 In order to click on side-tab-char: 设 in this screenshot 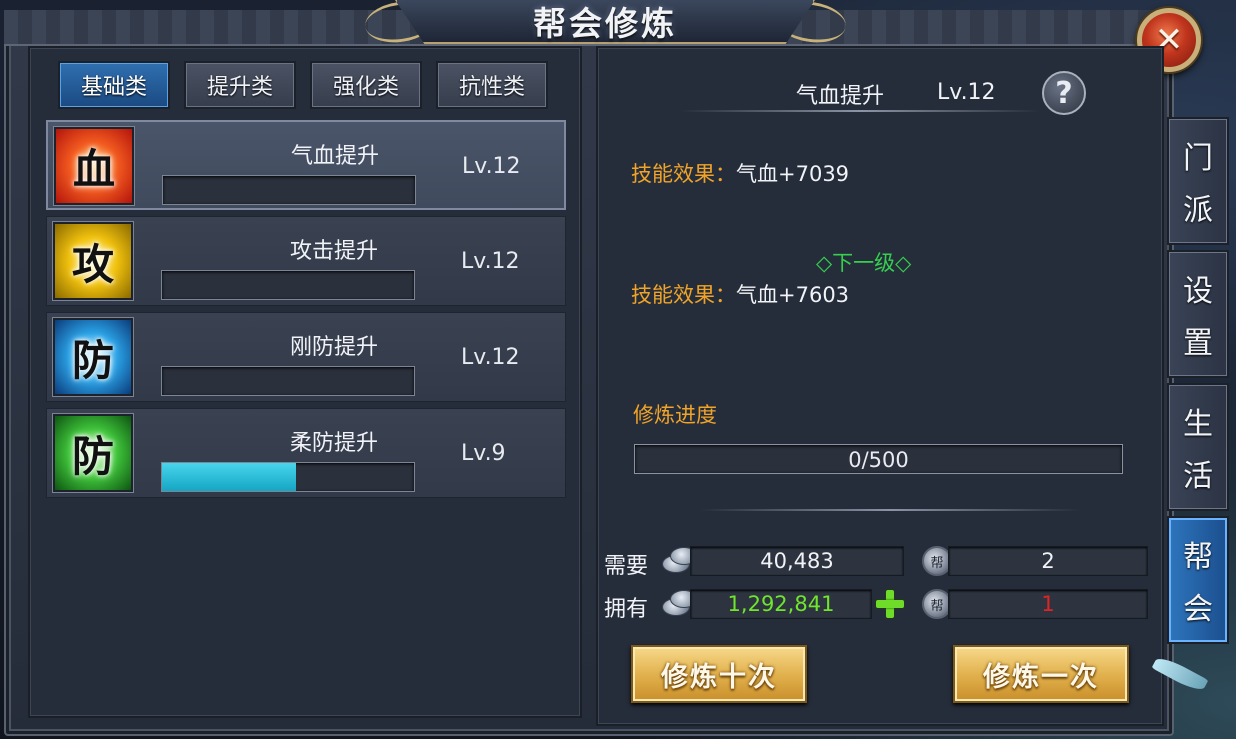, I will do `click(1198, 291)`.